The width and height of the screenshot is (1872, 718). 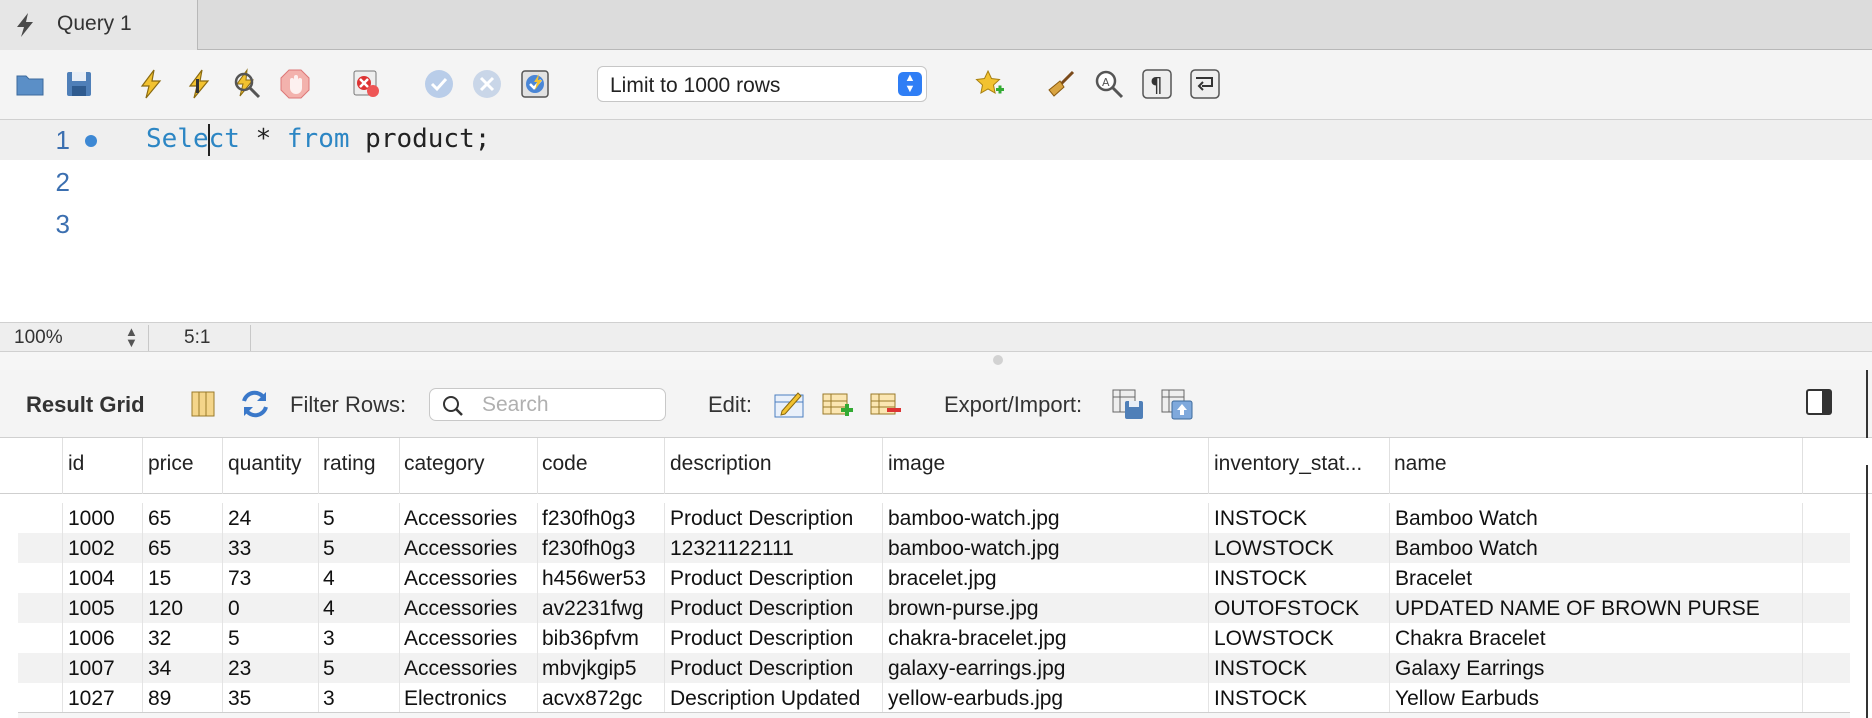 What do you see at coordinates (990, 84) in the screenshot?
I see `bookmark-star-icon` at bounding box center [990, 84].